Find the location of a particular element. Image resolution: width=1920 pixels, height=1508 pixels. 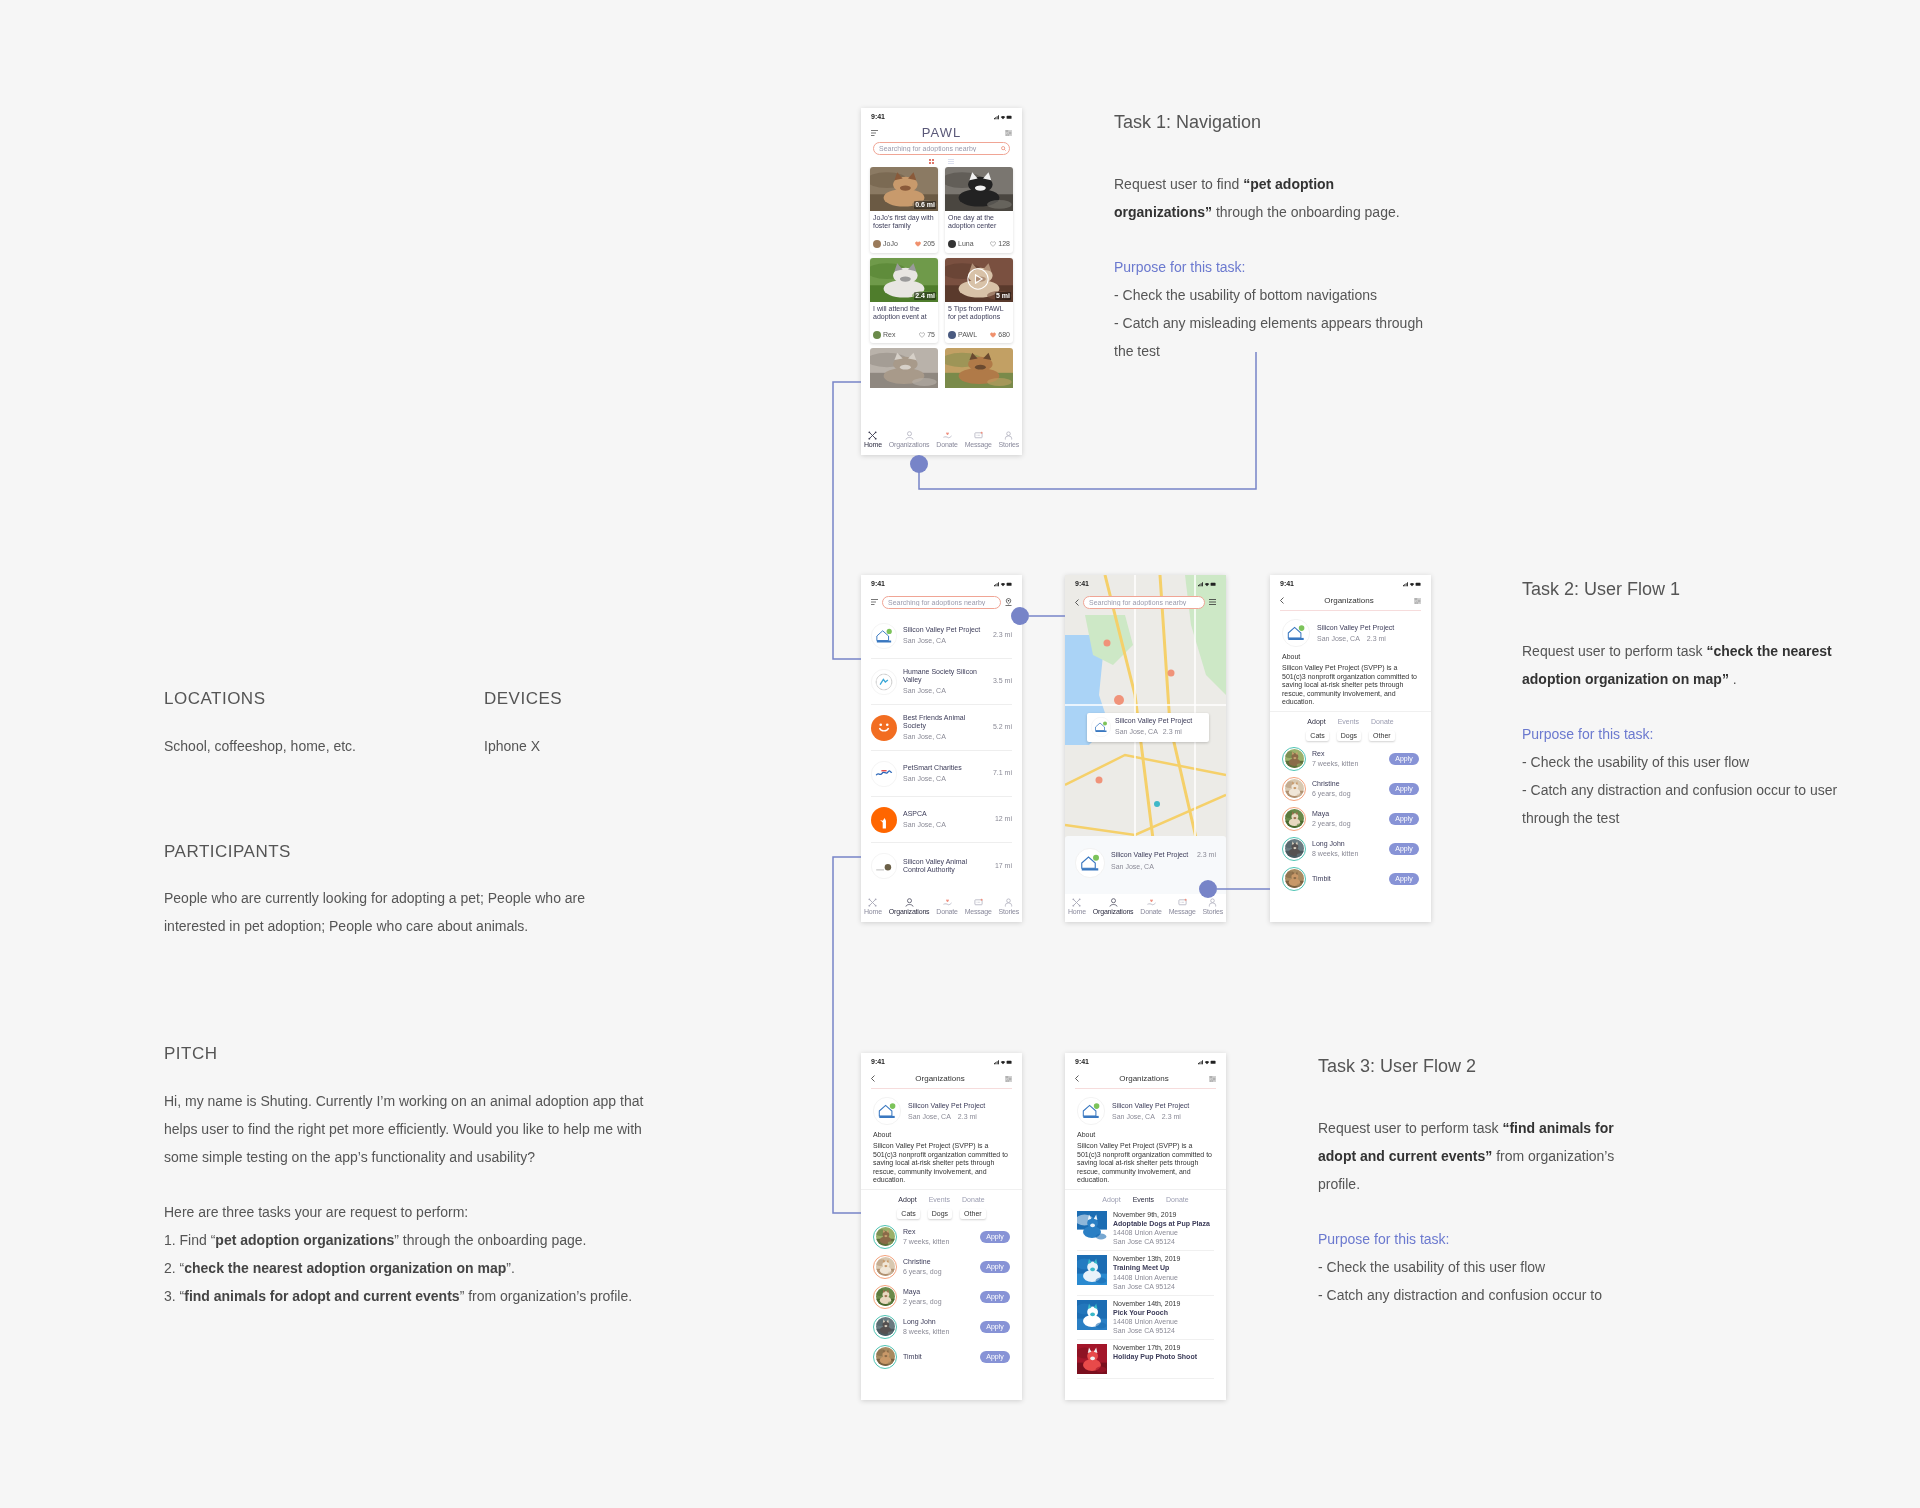

location-pin-icon is located at coordinates (1008, 602).